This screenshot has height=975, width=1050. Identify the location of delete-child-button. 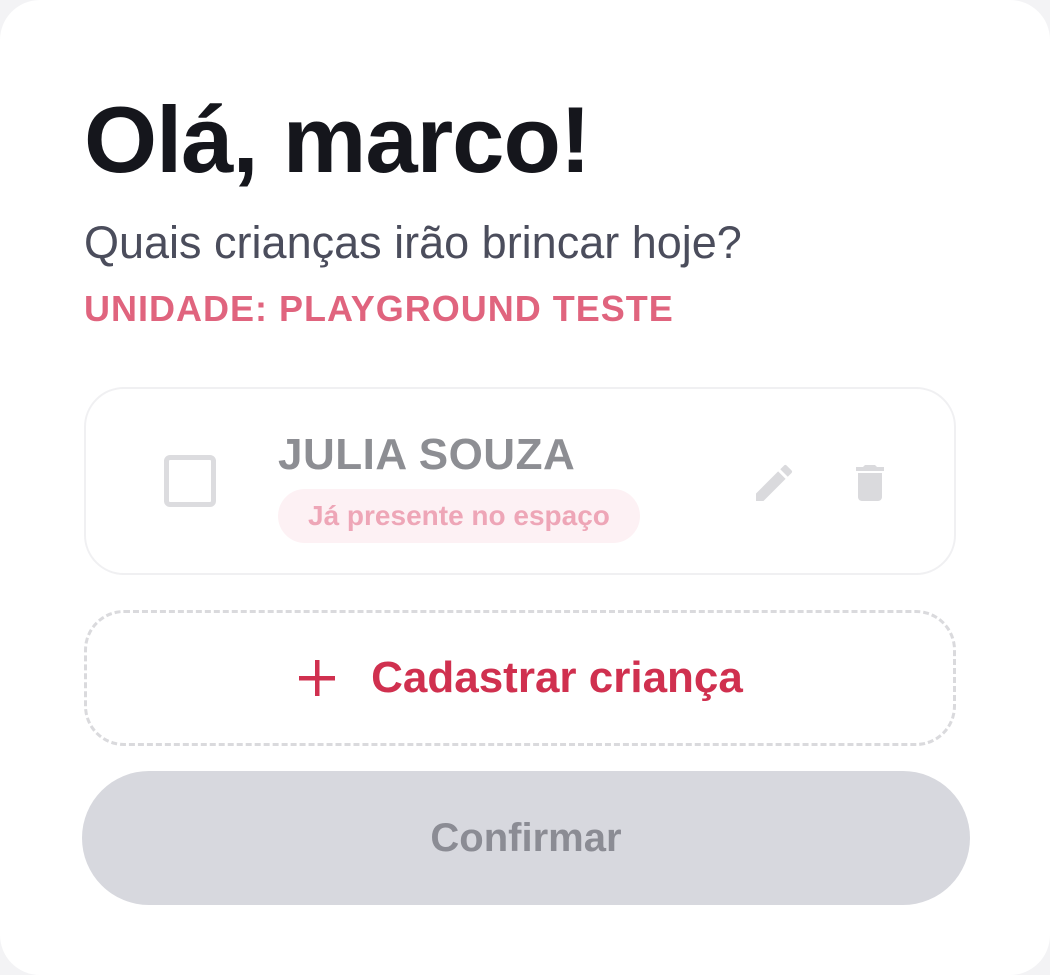
(870, 483).